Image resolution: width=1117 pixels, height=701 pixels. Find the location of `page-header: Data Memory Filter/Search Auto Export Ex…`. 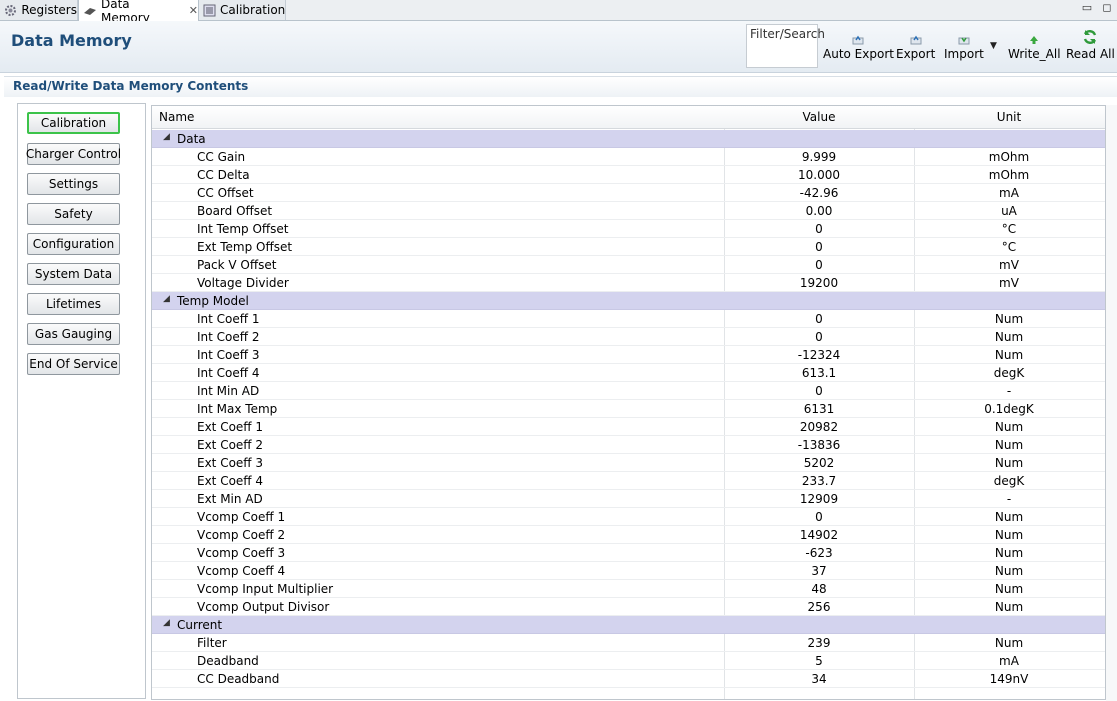

page-header: Data Memory Filter/Search Auto Export Ex… is located at coordinates (558, 47).